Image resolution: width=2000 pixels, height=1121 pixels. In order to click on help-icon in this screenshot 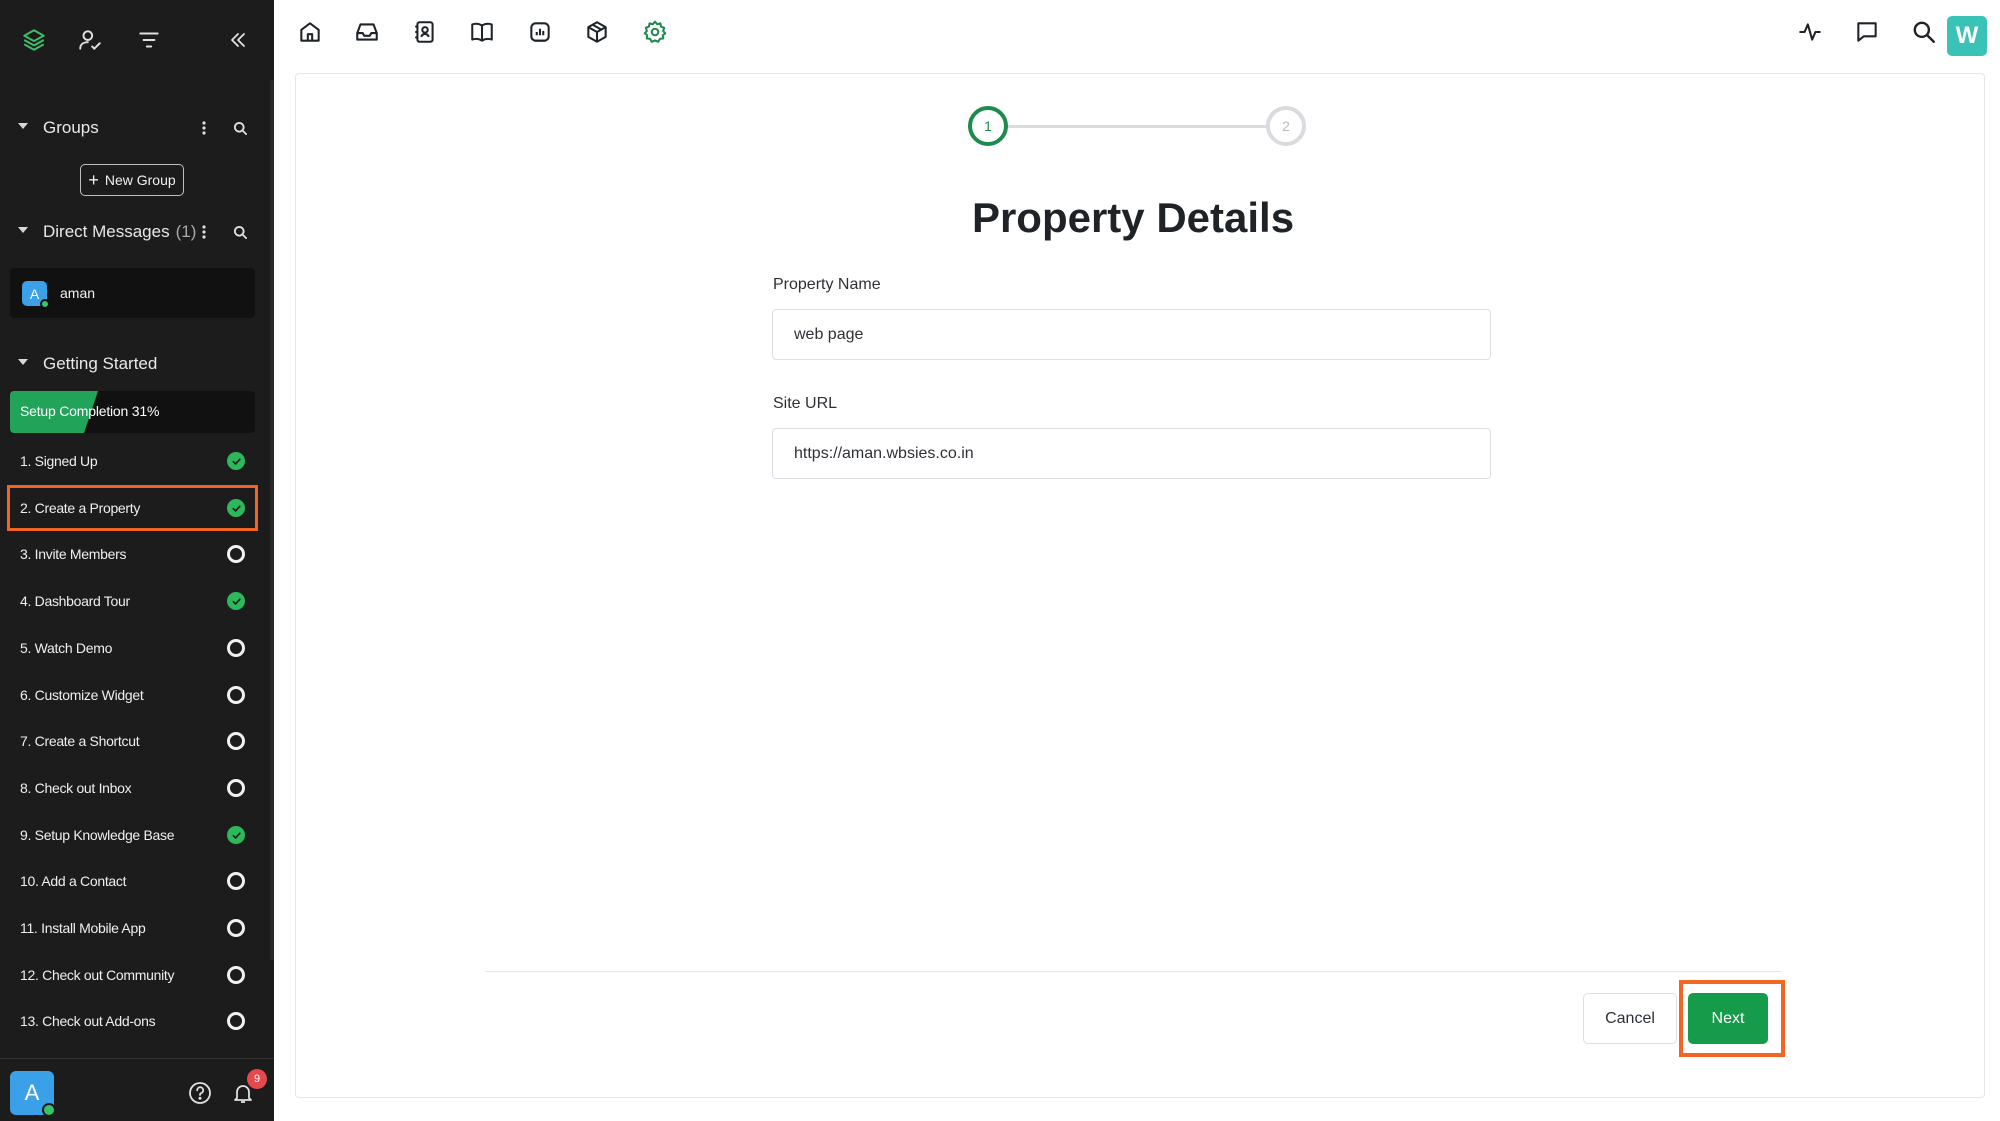, I will do `click(200, 1093)`.